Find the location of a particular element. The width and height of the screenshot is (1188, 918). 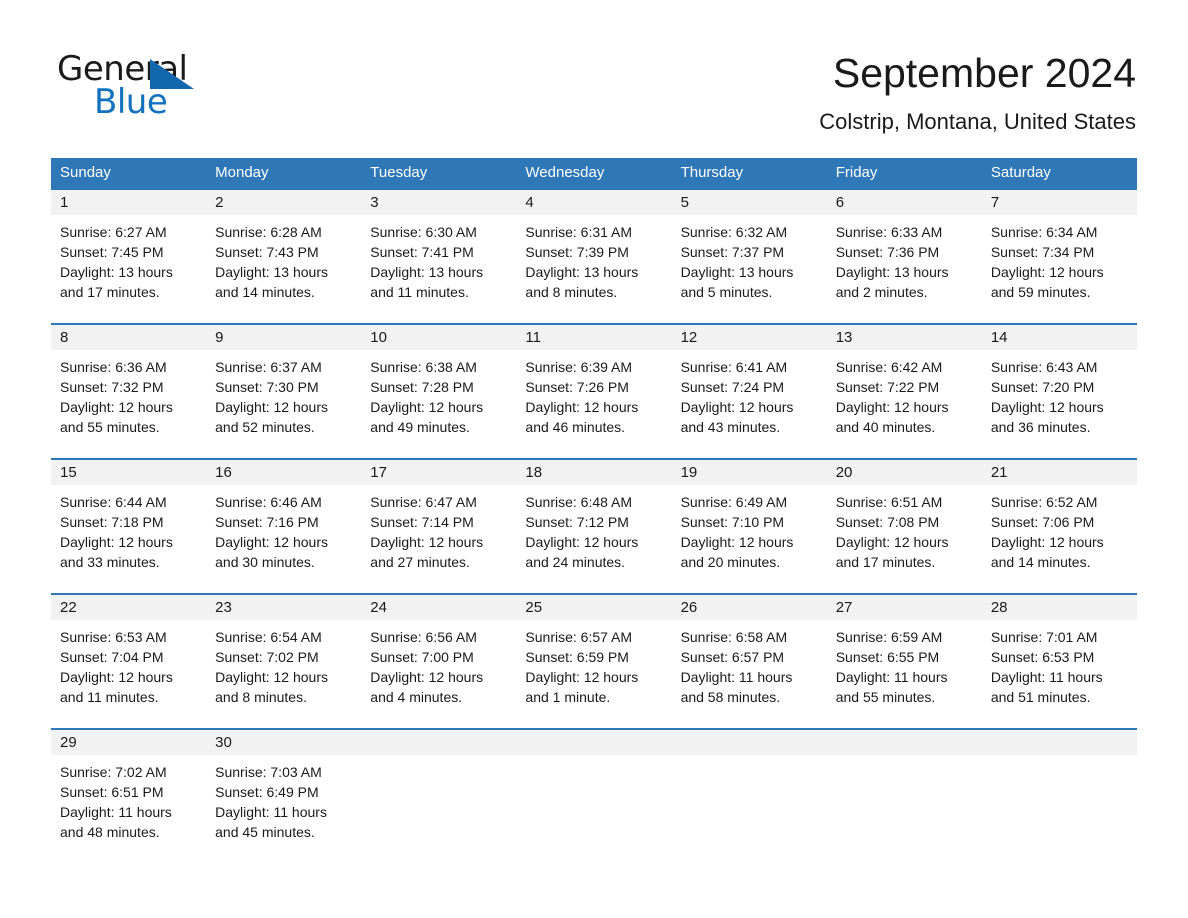

sunrise-text: Sunrise: 7:01 AM is located at coordinates (1044, 637).